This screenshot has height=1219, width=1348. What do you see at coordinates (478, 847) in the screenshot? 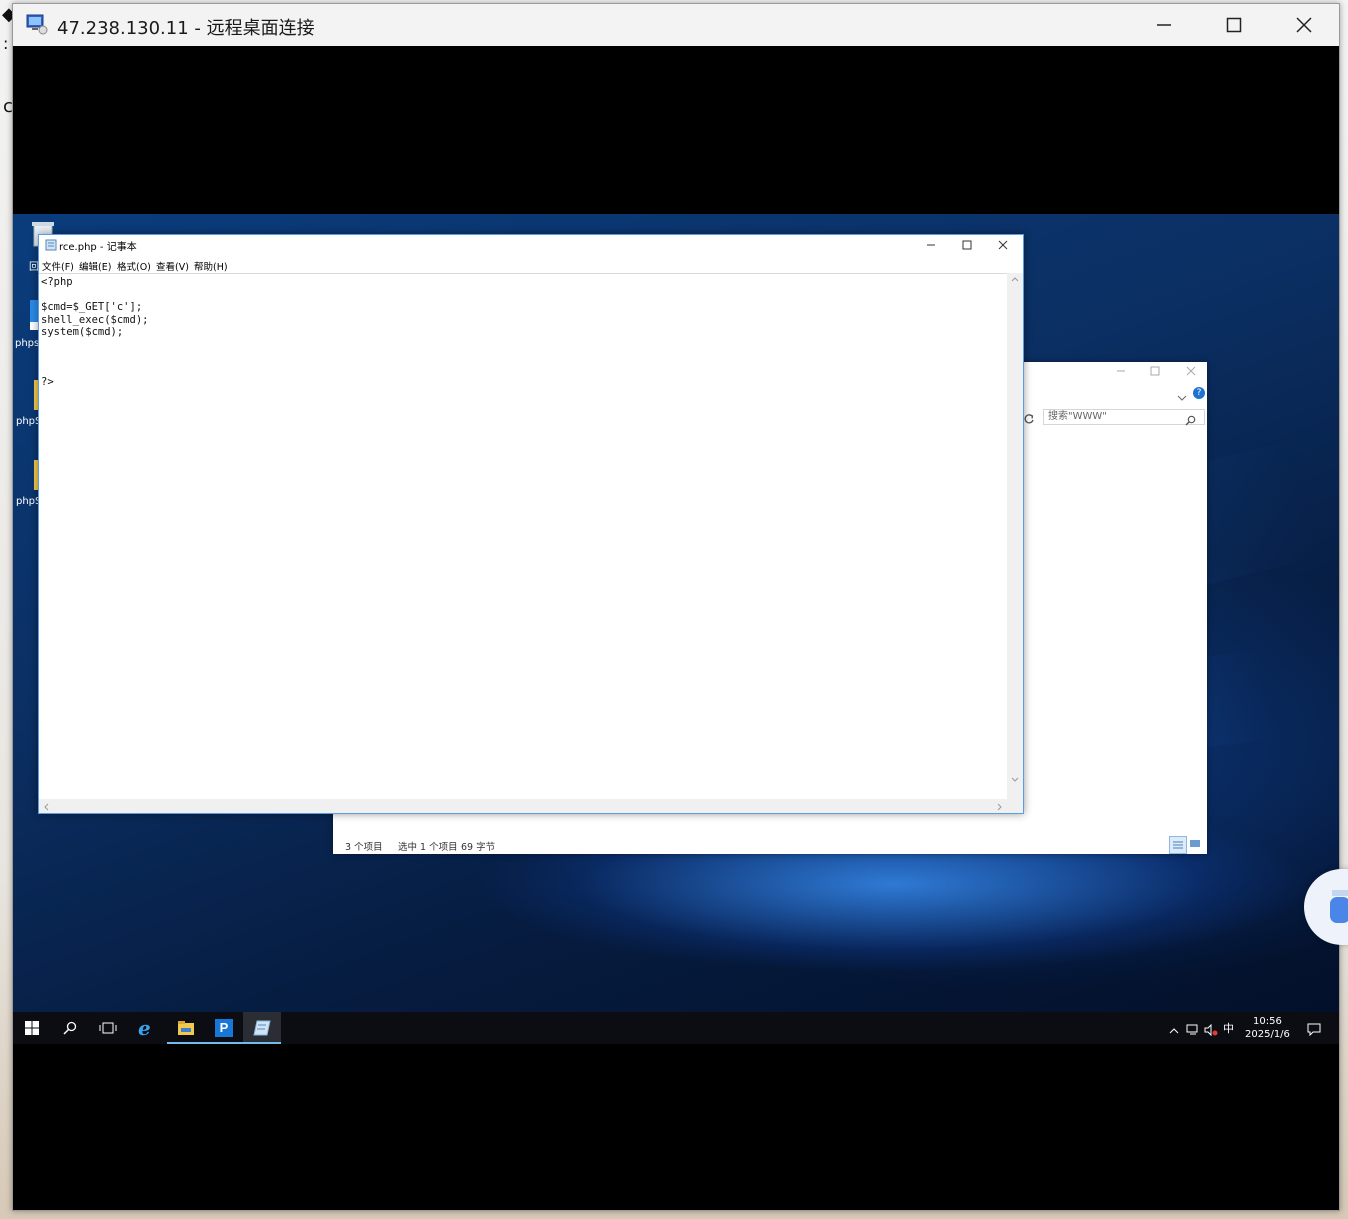
I see `status-size: 69 字节` at bounding box center [478, 847].